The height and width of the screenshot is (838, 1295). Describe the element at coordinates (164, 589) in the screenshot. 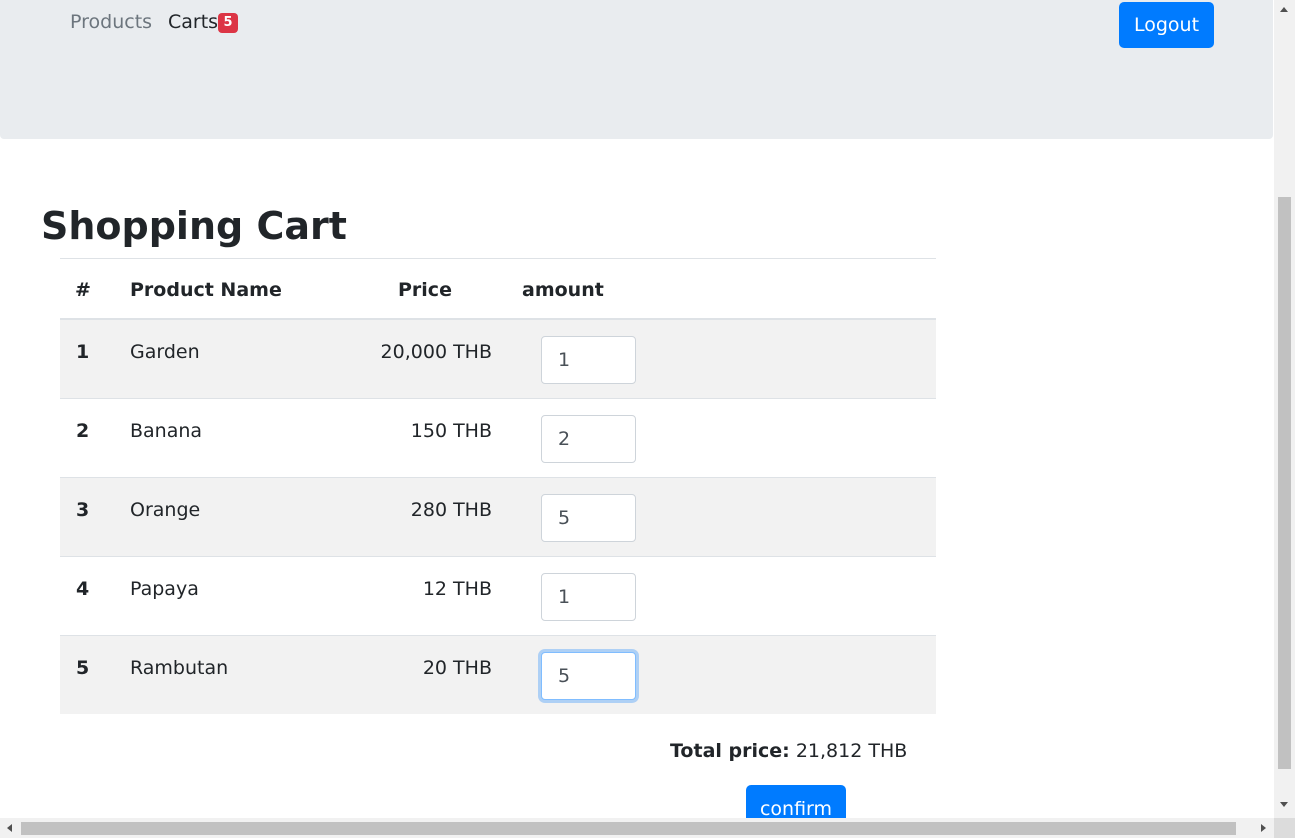

I see `product-name: Papaya` at that location.